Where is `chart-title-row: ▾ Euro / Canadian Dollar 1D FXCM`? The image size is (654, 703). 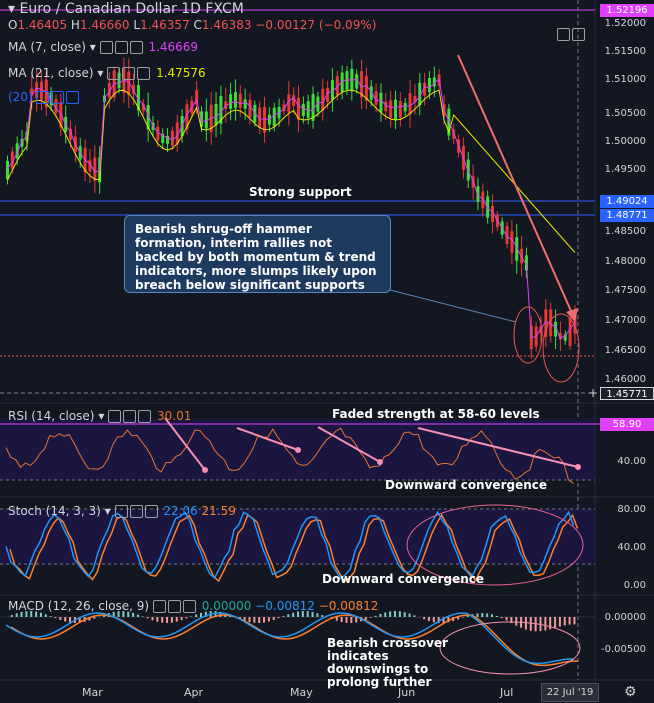 chart-title-row: ▾ Euro / Canadian Dollar 1D FXCM is located at coordinates (126, 9).